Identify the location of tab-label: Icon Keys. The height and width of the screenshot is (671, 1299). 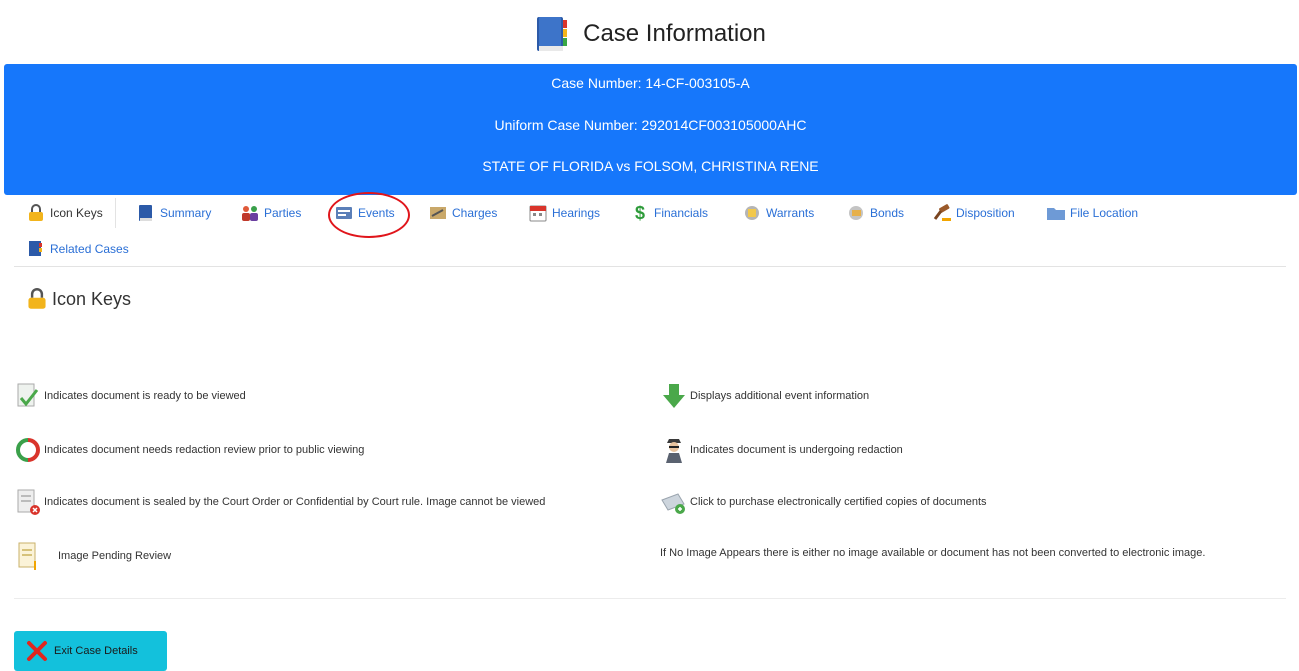
(76, 213).